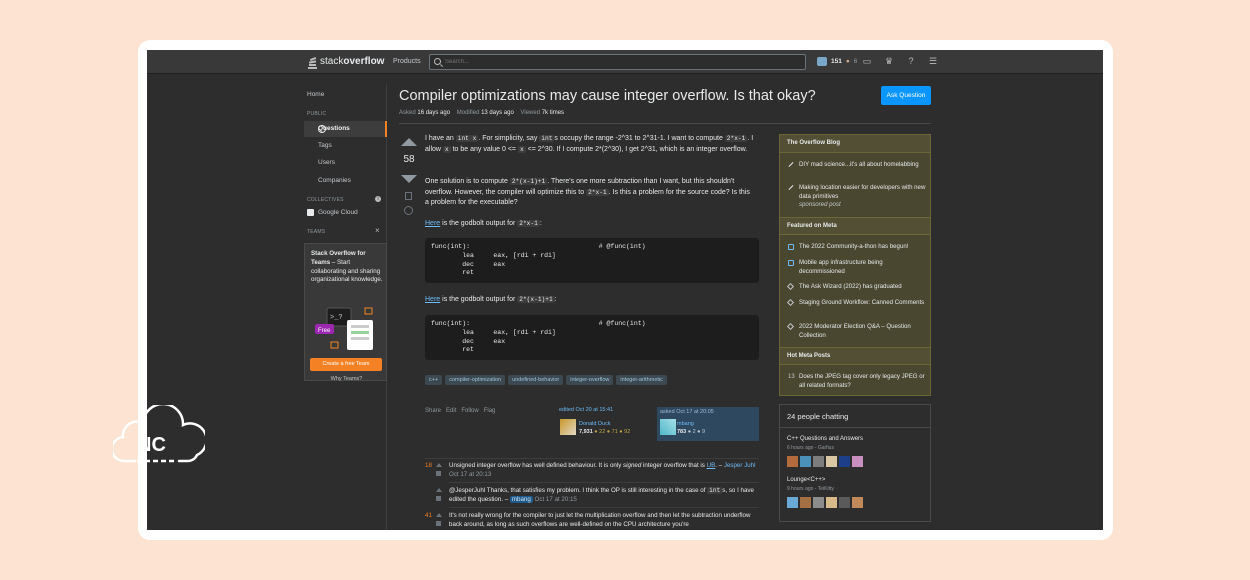 Image resolution: width=1250 pixels, height=580 pixels. Describe the element at coordinates (568, 427) in the screenshot. I see `editor-avatar` at that location.